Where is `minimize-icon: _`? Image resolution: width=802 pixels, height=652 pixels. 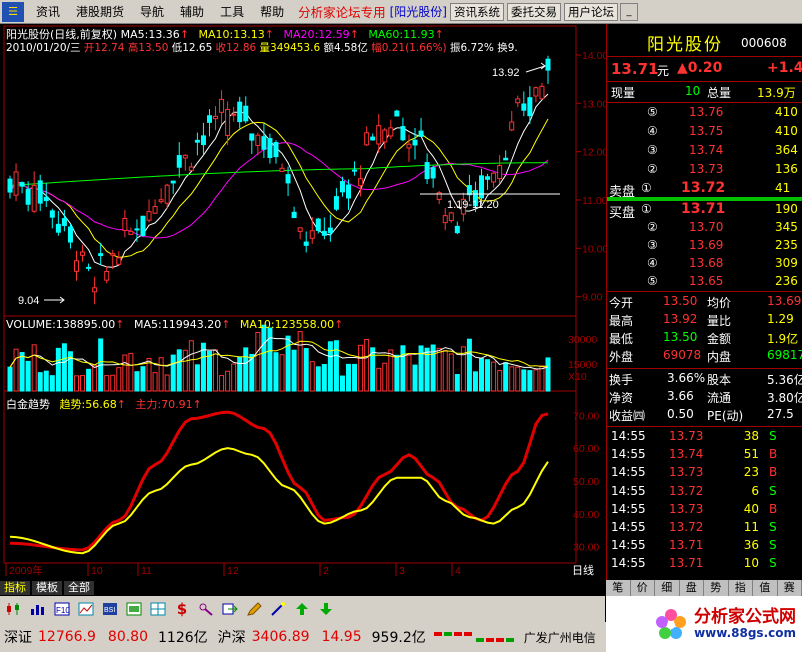 minimize-icon: _ is located at coordinates (628, 11).